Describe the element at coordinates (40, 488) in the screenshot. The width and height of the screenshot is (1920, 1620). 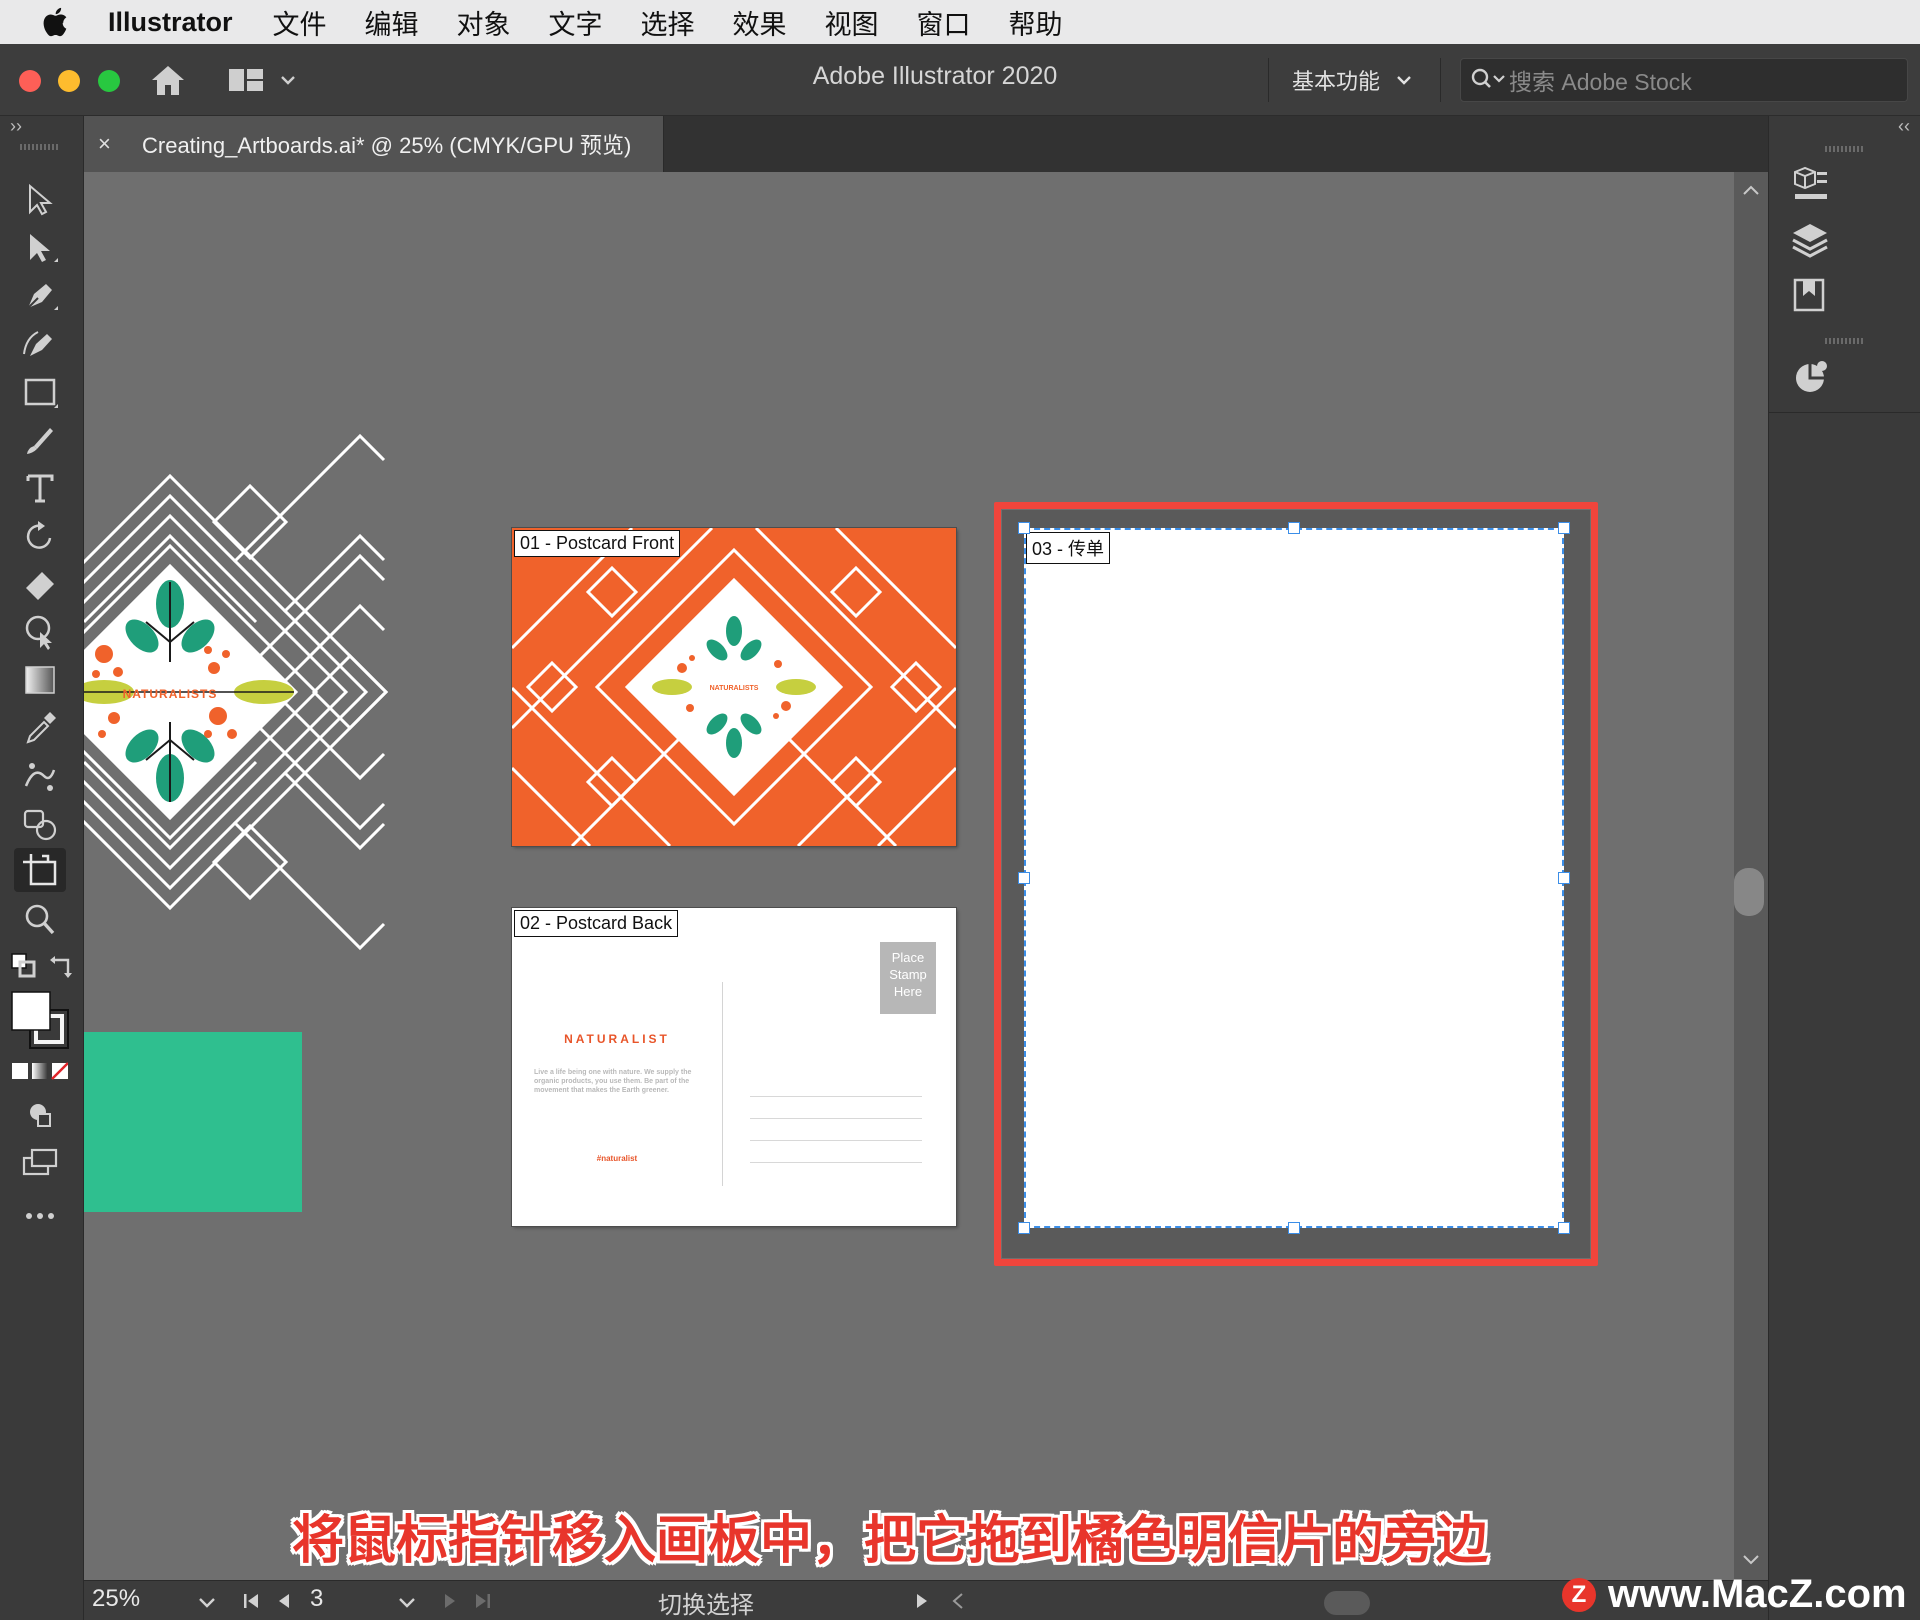
I see `type-tool-icon` at that location.